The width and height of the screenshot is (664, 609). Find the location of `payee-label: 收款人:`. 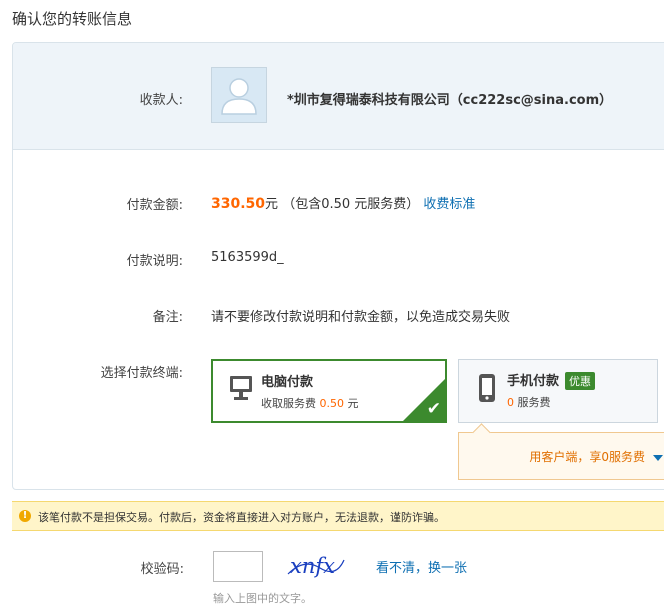

payee-label: 收款人: is located at coordinates (161, 100).